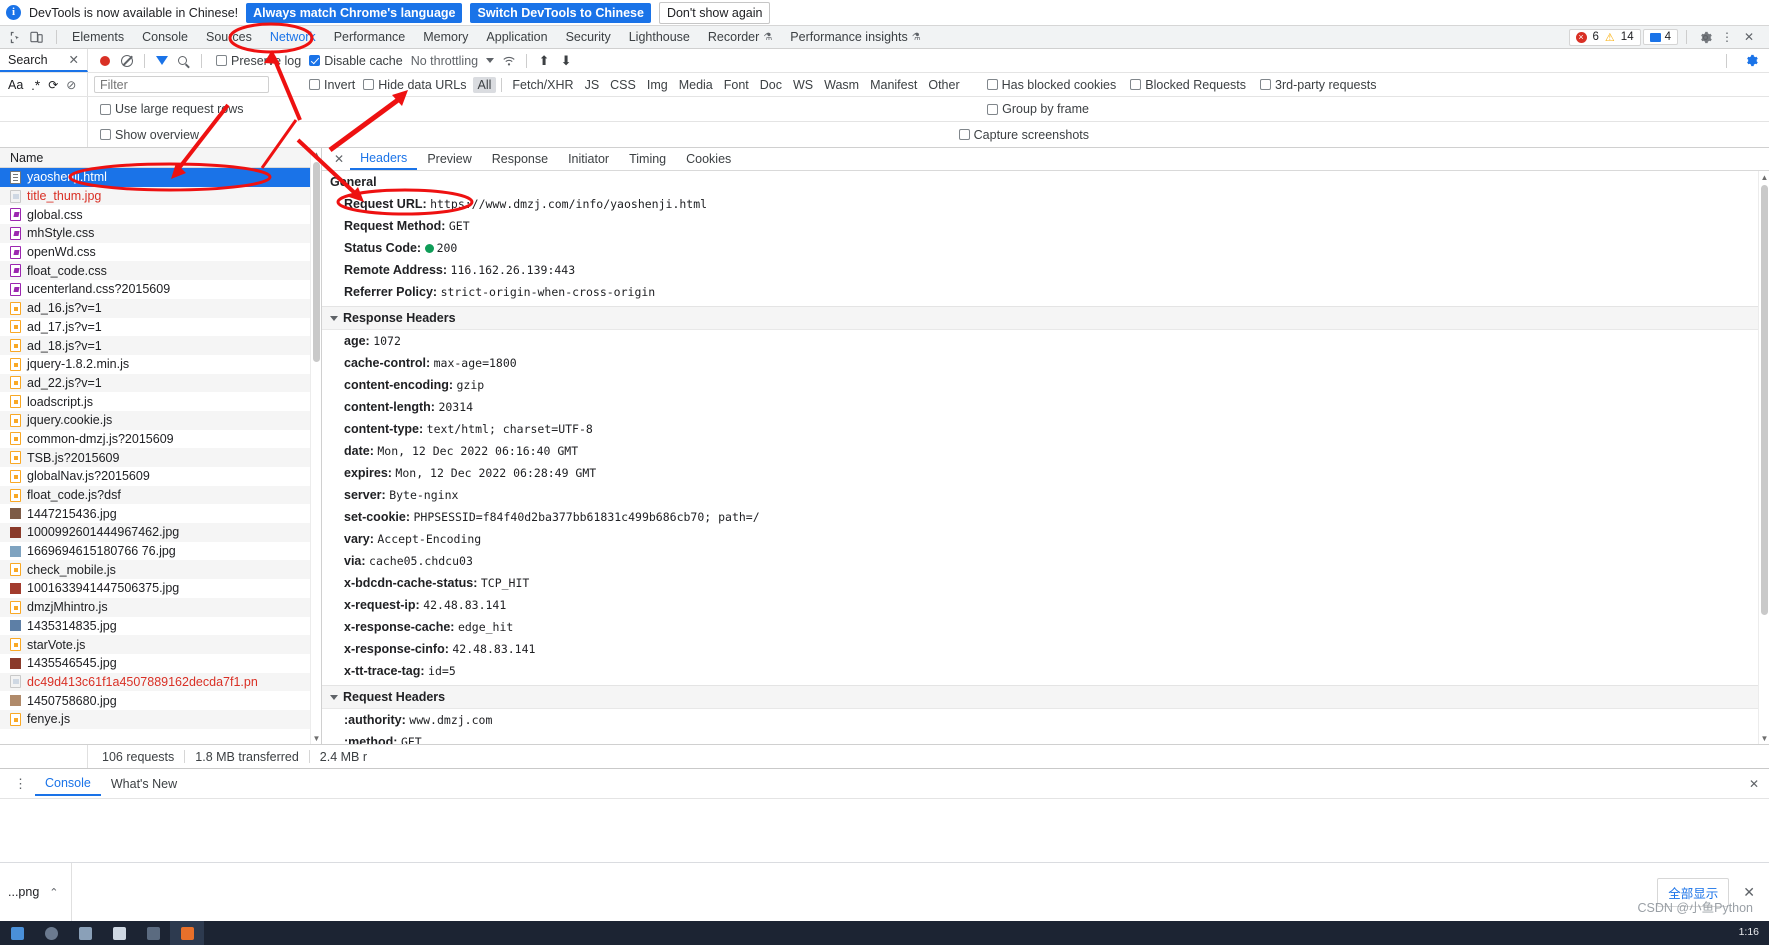 The width and height of the screenshot is (1769, 945). Describe the element at coordinates (160, 345) in the screenshot. I see `table-row: ad_18.js?v=1` at that location.